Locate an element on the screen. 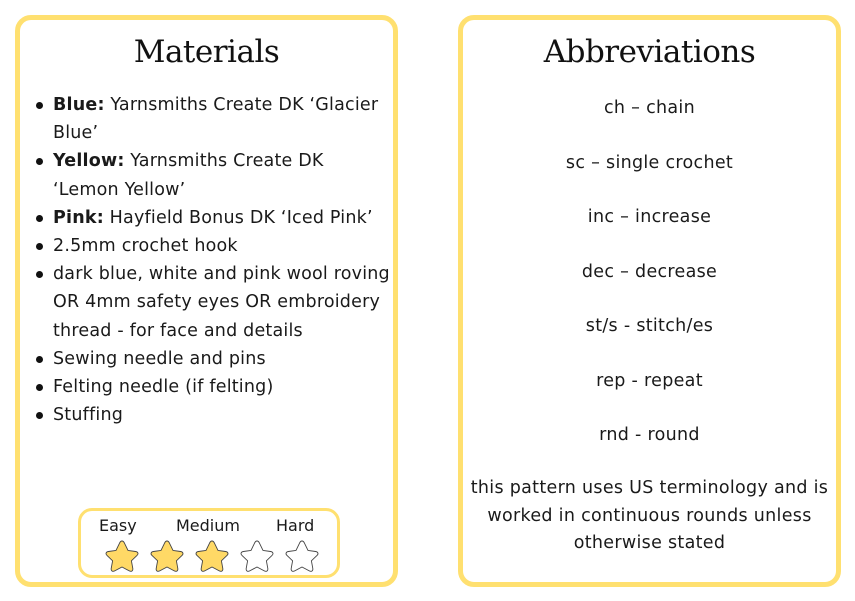 The width and height of the screenshot is (855, 601). difficulty-label-hard: Hard is located at coordinates (295, 525).